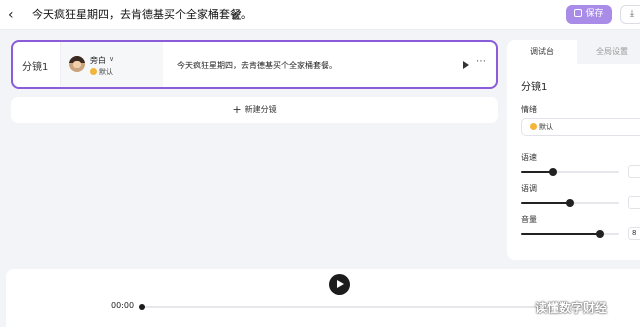 This screenshot has width=640, height=327. What do you see at coordinates (15, 15) in the screenshot?
I see `back-icon: ‹` at bounding box center [15, 15].